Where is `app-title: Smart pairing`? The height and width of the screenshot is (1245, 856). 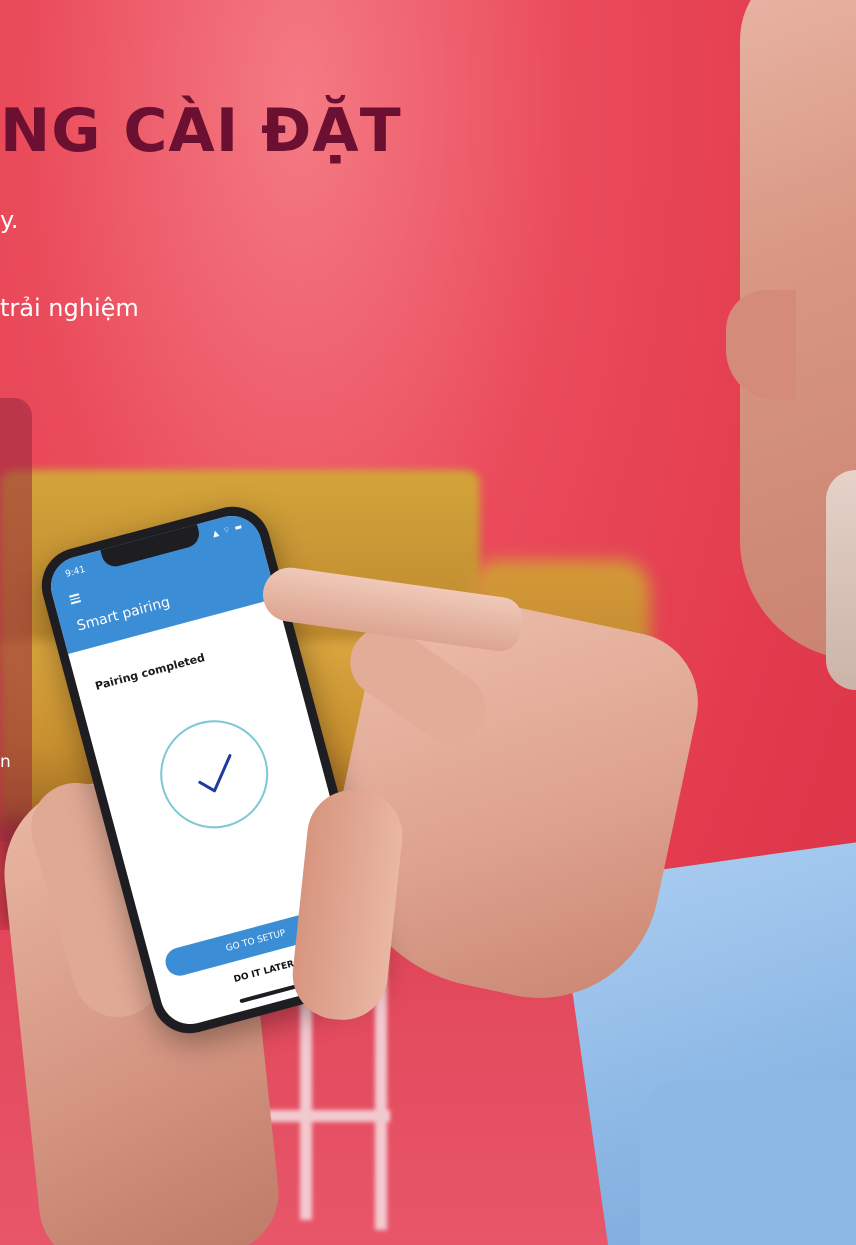
app-title: Smart pairing is located at coordinates (123, 614).